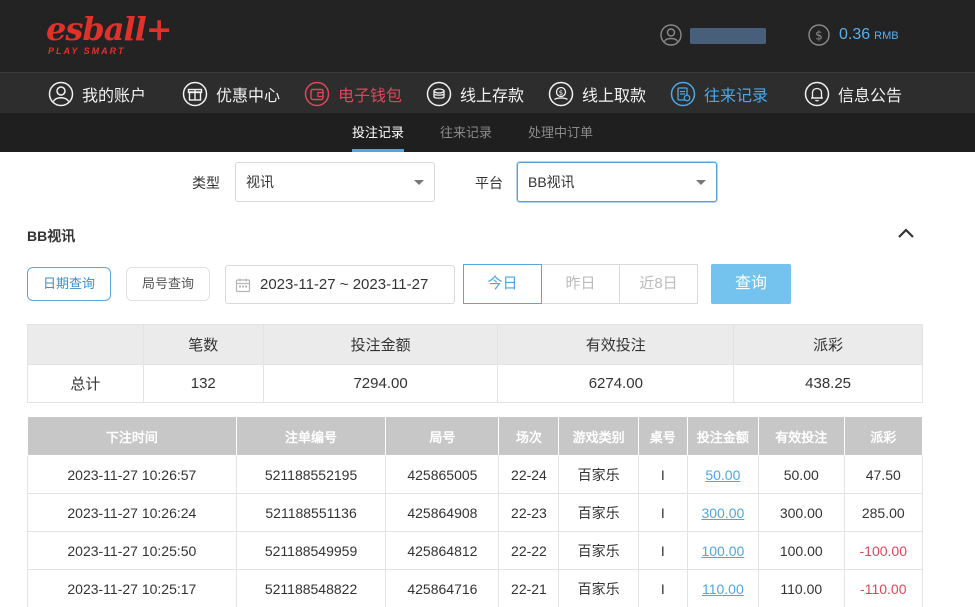  I want to click on cell-bet: 300.00, so click(723, 512).